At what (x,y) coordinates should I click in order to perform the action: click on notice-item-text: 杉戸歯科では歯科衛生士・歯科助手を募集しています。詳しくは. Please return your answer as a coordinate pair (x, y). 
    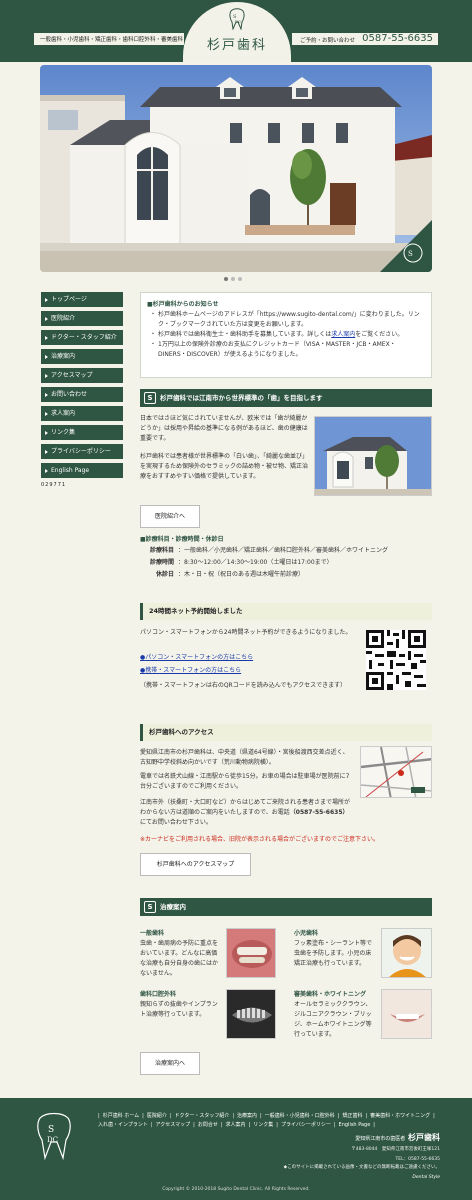
    Looking at the image, I should click on (245, 334).